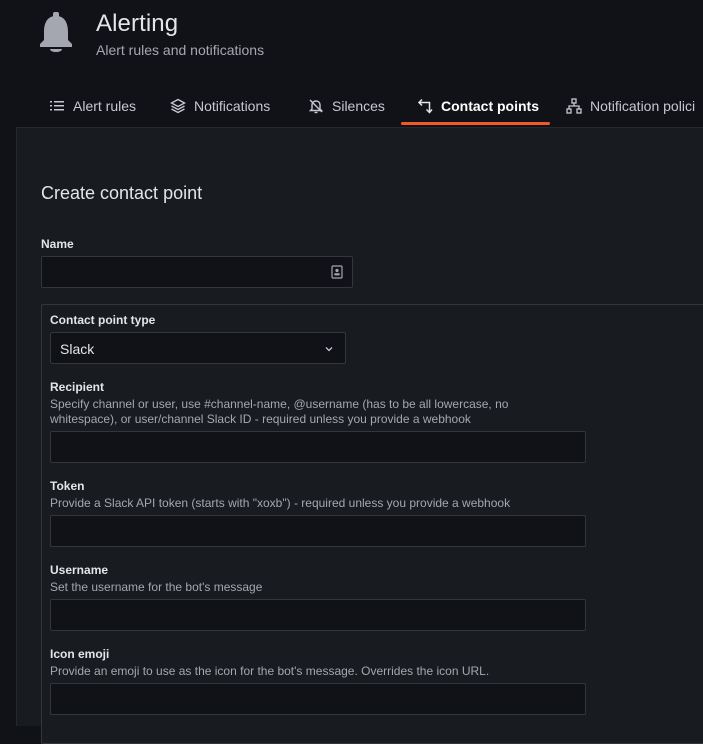 The height and width of the screenshot is (744, 703). What do you see at coordinates (67, 486) in the screenshot?
I see `token-label: Token` at bounding box center [67, 486].